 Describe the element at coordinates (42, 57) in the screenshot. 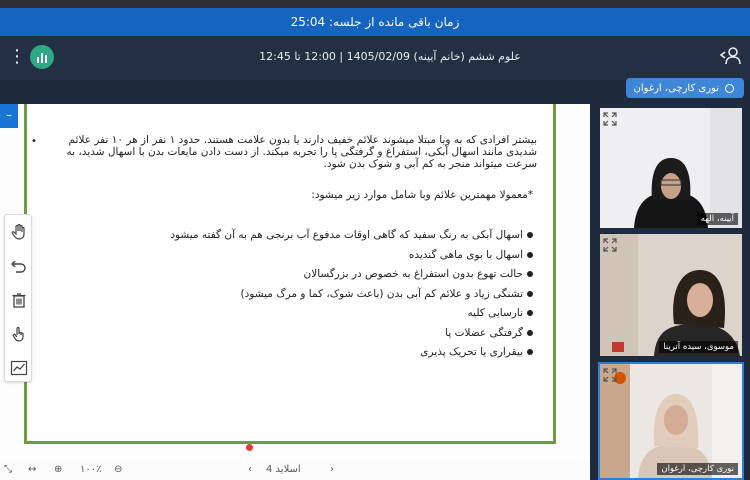

I see `app-logo-icon` at that location.